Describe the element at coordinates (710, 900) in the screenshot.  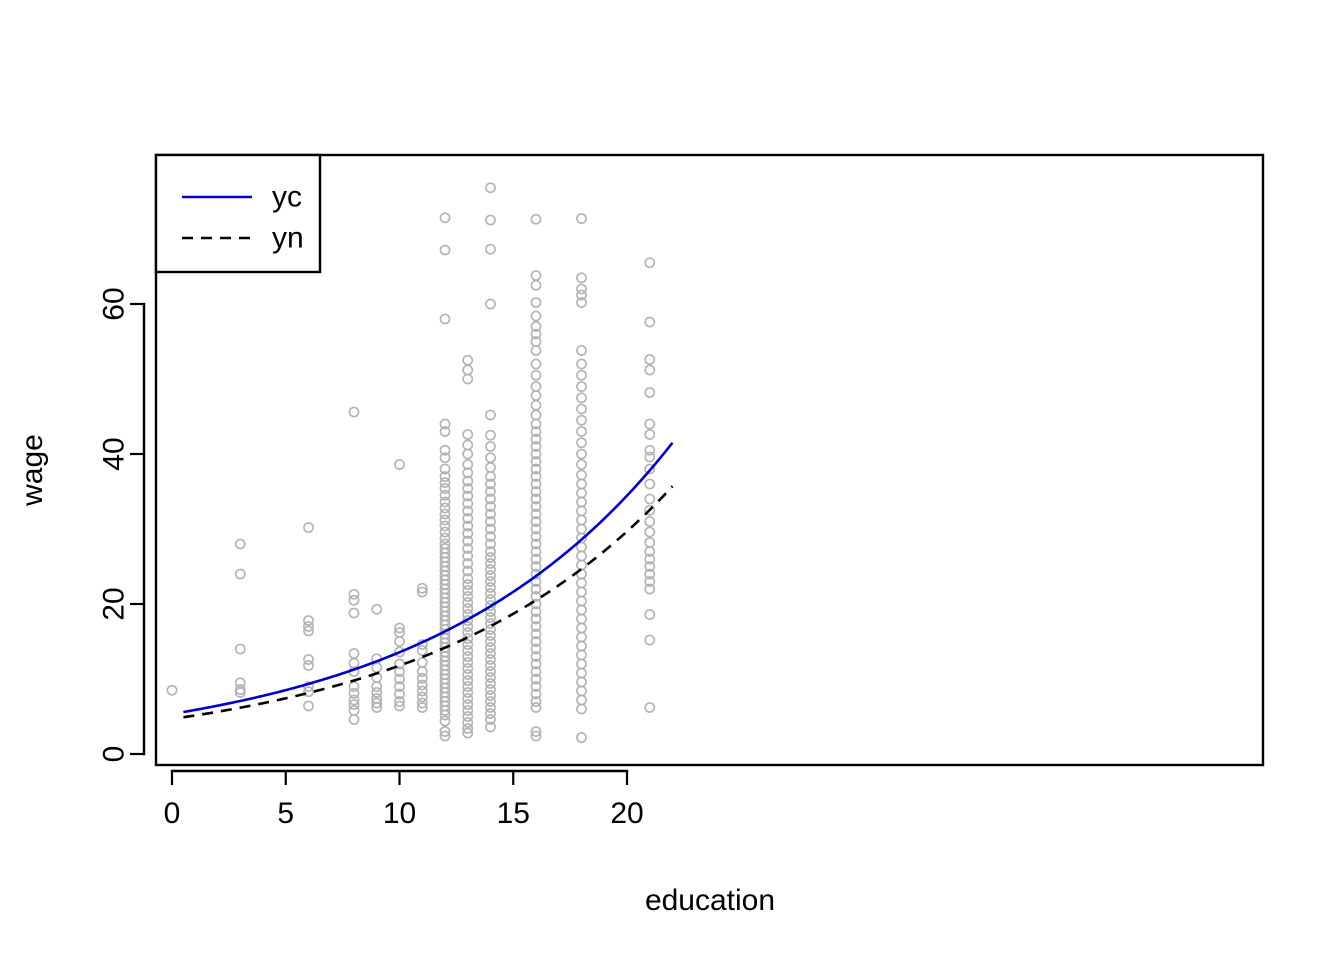
I see `x-axis-title: education` at that location.